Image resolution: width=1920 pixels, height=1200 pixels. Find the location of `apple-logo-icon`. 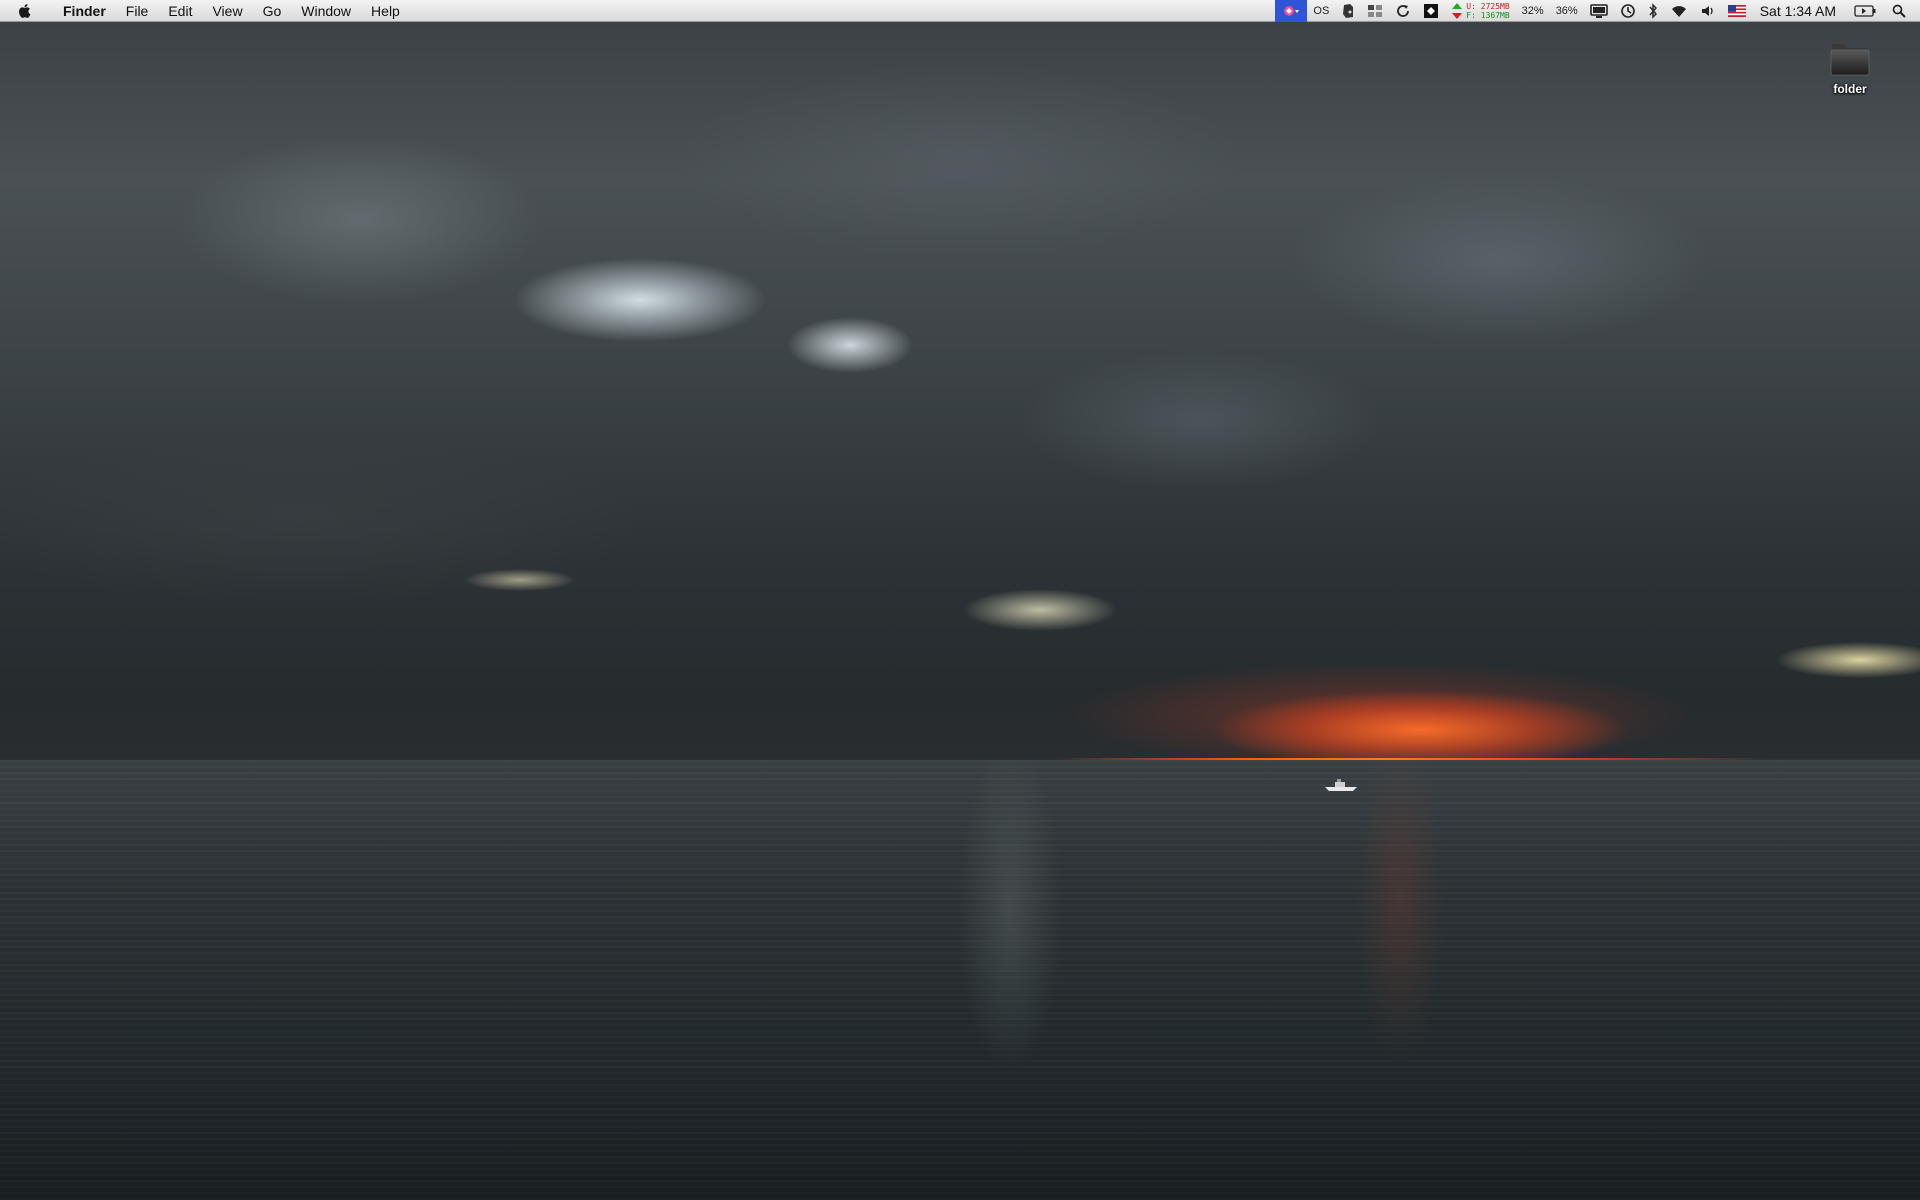

apple-logo-icon is located at coordinates (27, 11).